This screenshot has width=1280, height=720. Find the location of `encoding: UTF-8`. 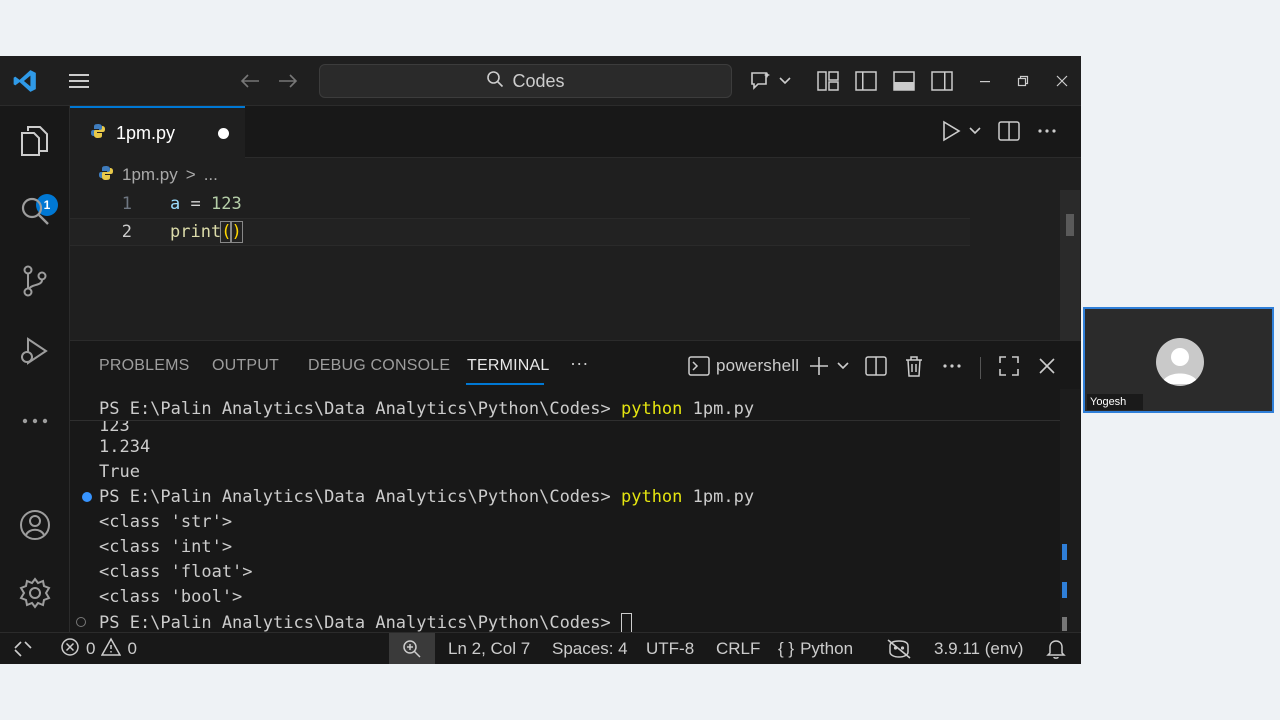

encoding: UTF-8 is located at coordinates (670, 649).